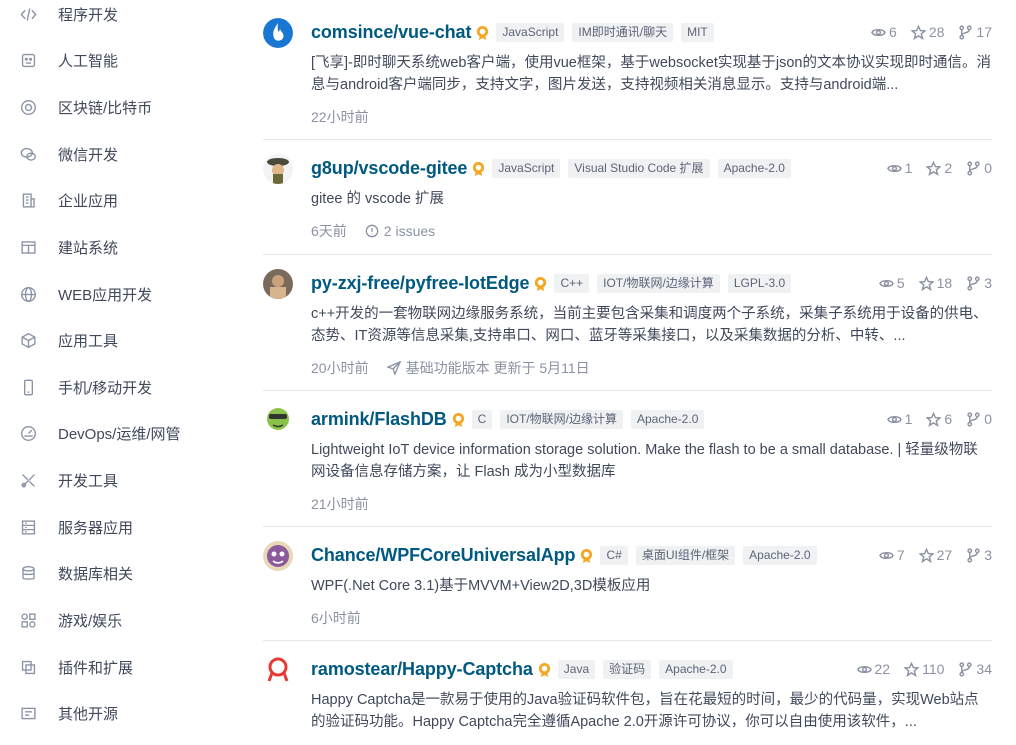  What do you see at coordinates (28, 387) in the screenshot?
I see `phone-icon` at bounding box center [28, 387].